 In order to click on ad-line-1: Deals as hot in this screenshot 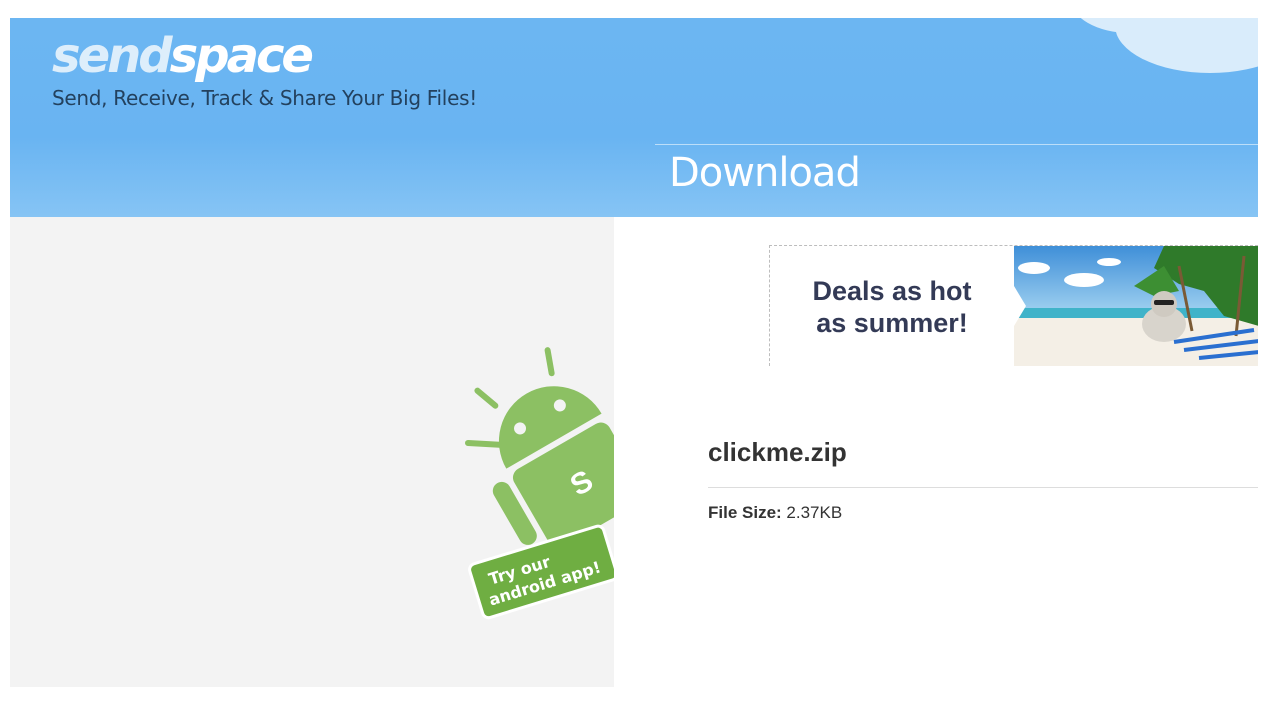, I will do `click(892, 290)`.